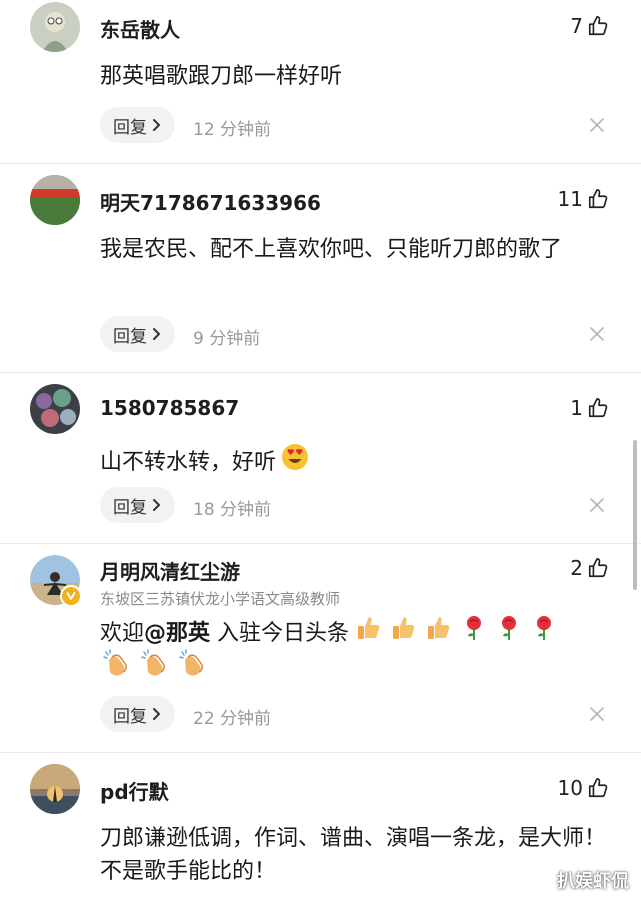  Describe the element at coordinates (576, 26) in the screenshot. I see `like-count: 7` at that location.